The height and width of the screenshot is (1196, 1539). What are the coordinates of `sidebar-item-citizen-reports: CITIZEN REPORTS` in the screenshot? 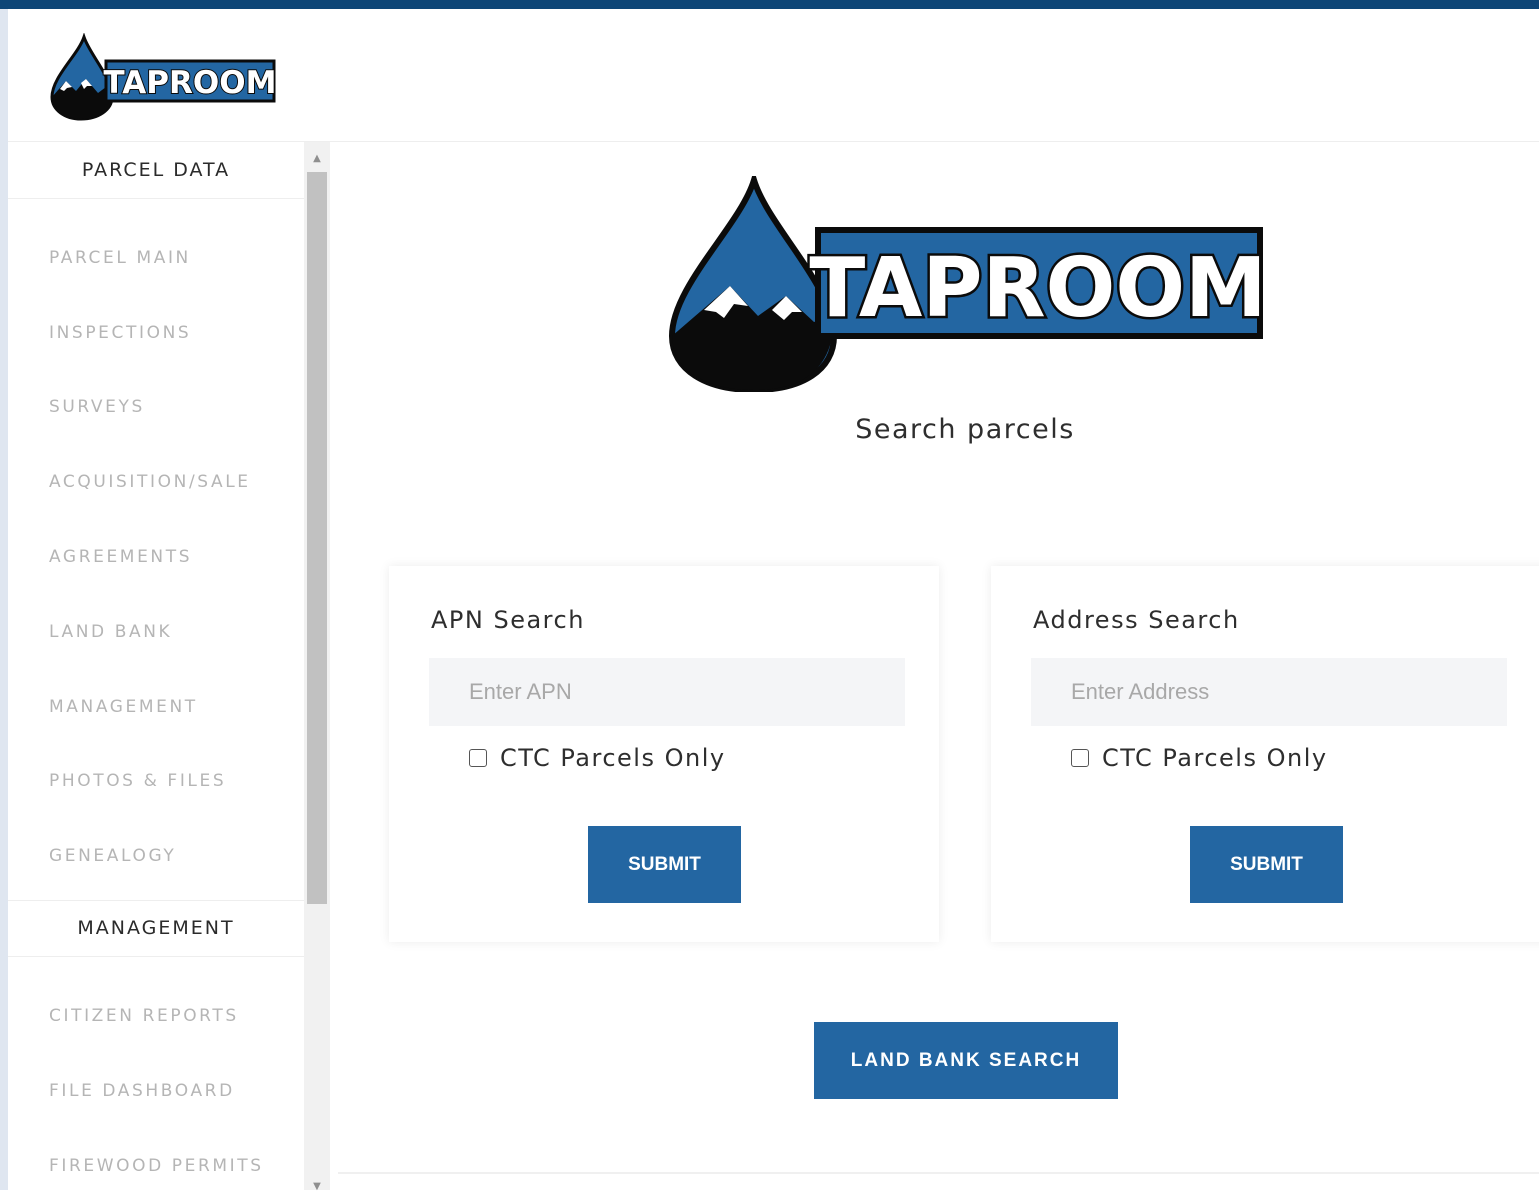 It's located at (156, 1016).